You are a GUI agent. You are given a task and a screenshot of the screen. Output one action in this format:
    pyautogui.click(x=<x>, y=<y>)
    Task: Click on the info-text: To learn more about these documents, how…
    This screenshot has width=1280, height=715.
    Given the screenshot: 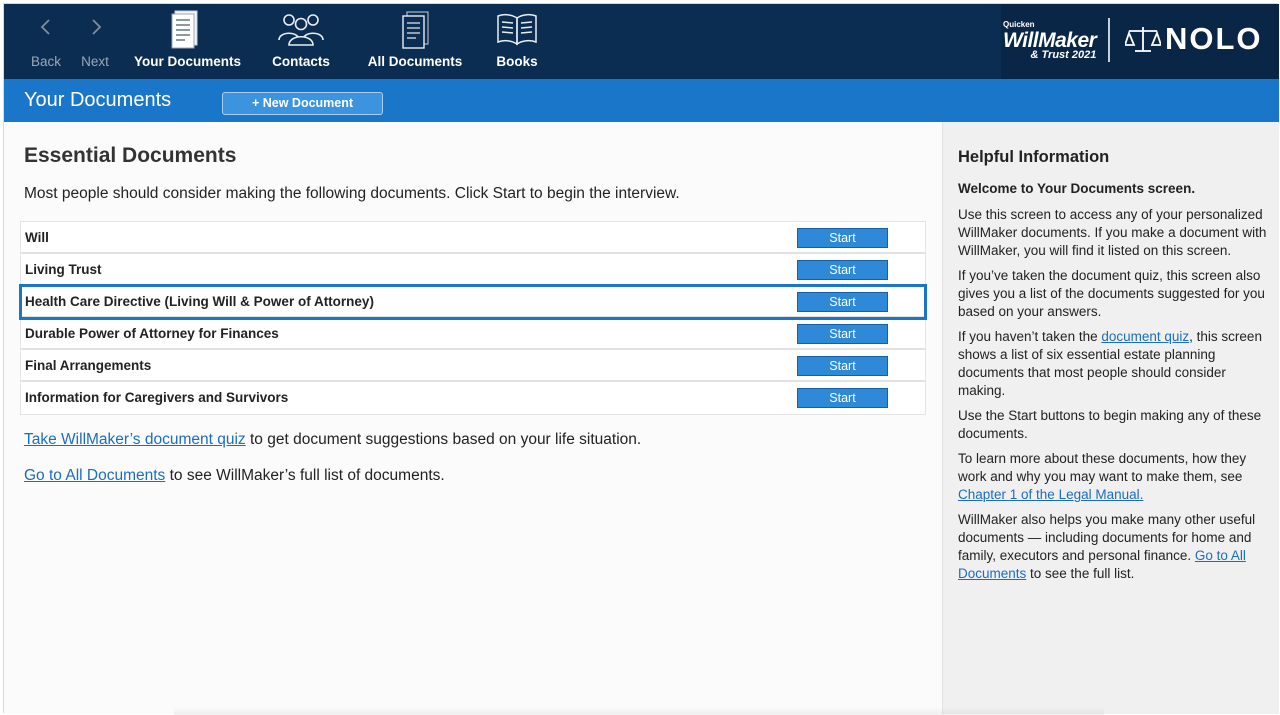 What is the action you would take?
    pyautogui.click(x=1102, y=467)
    